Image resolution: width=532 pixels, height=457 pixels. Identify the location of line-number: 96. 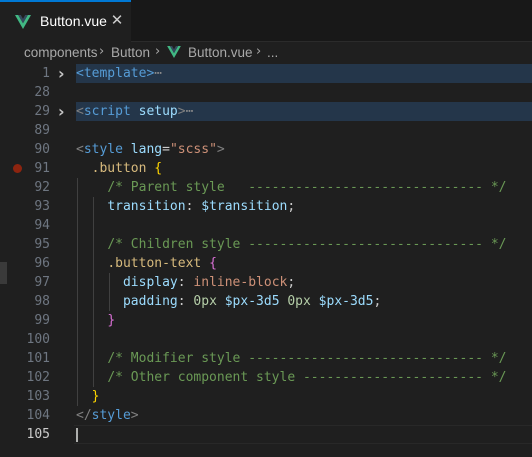
(42, 263).